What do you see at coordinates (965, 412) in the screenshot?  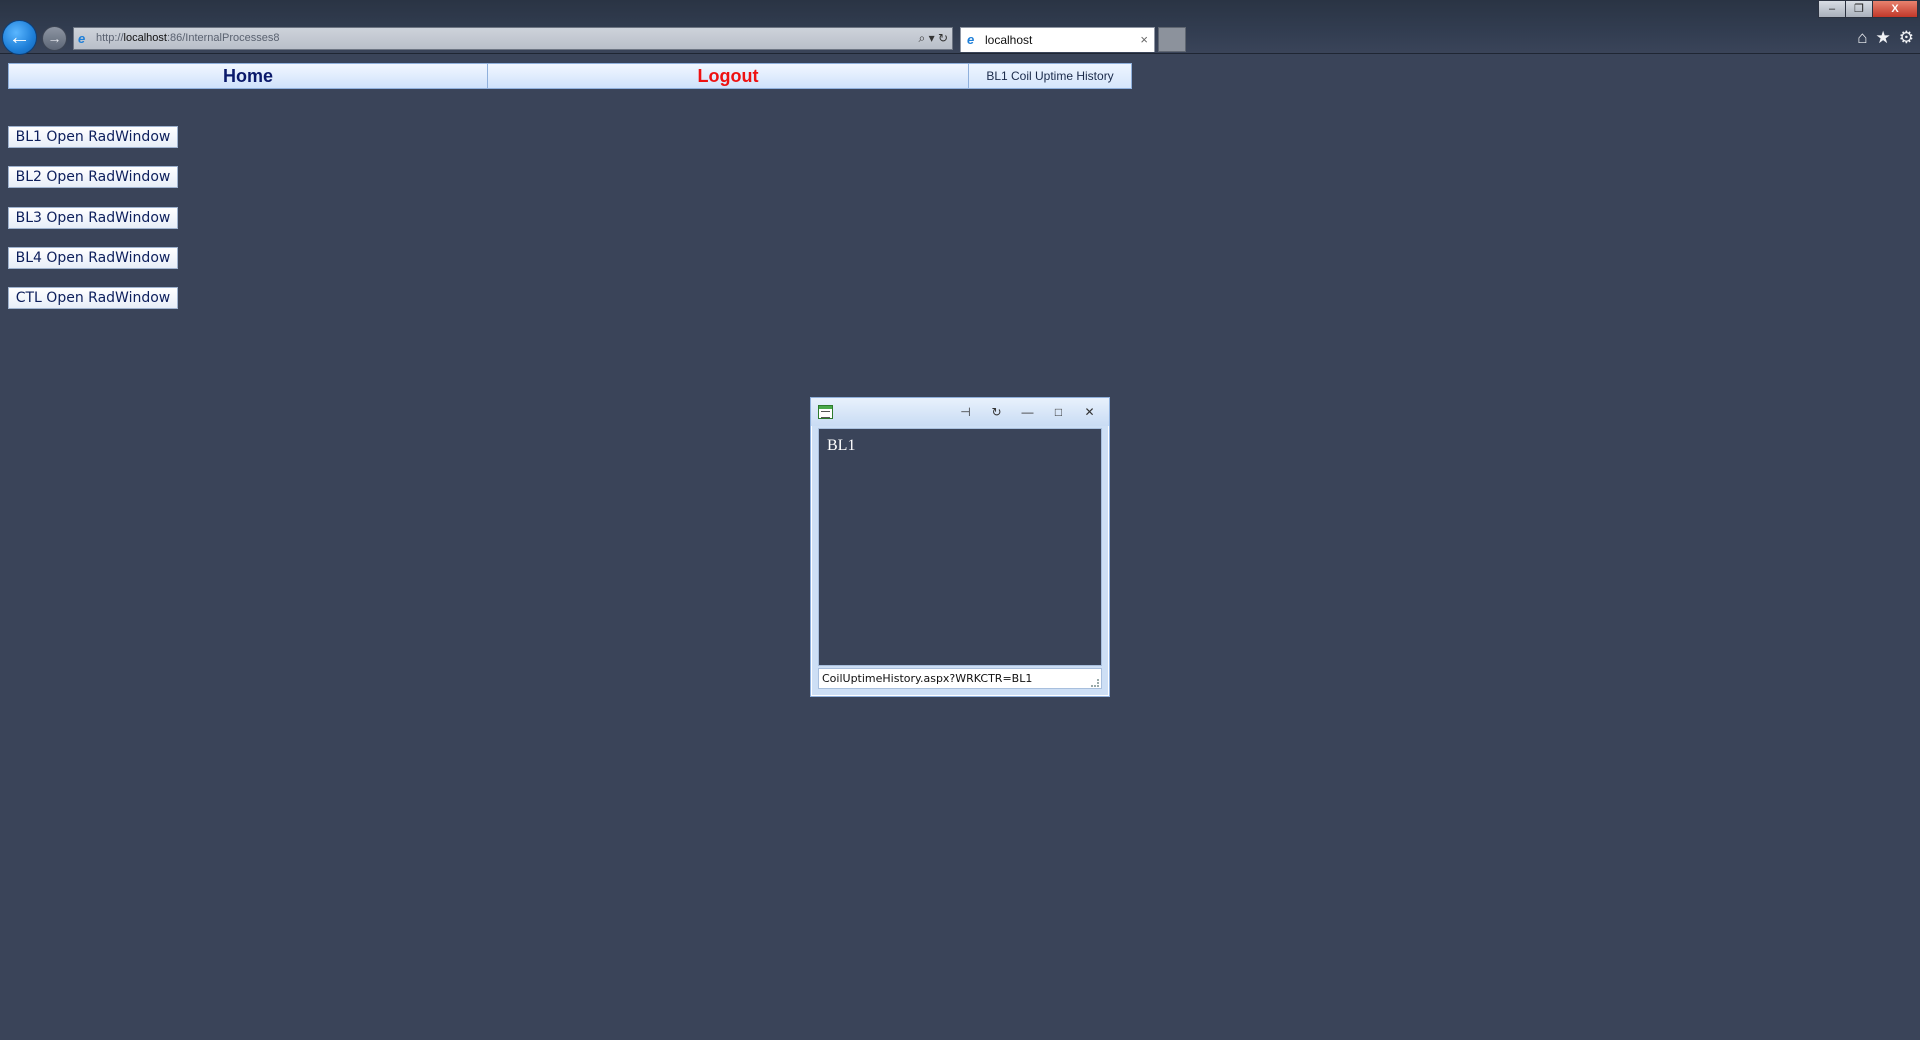 I see `pin-icon: ⊣` at bounding box center [965, 412].